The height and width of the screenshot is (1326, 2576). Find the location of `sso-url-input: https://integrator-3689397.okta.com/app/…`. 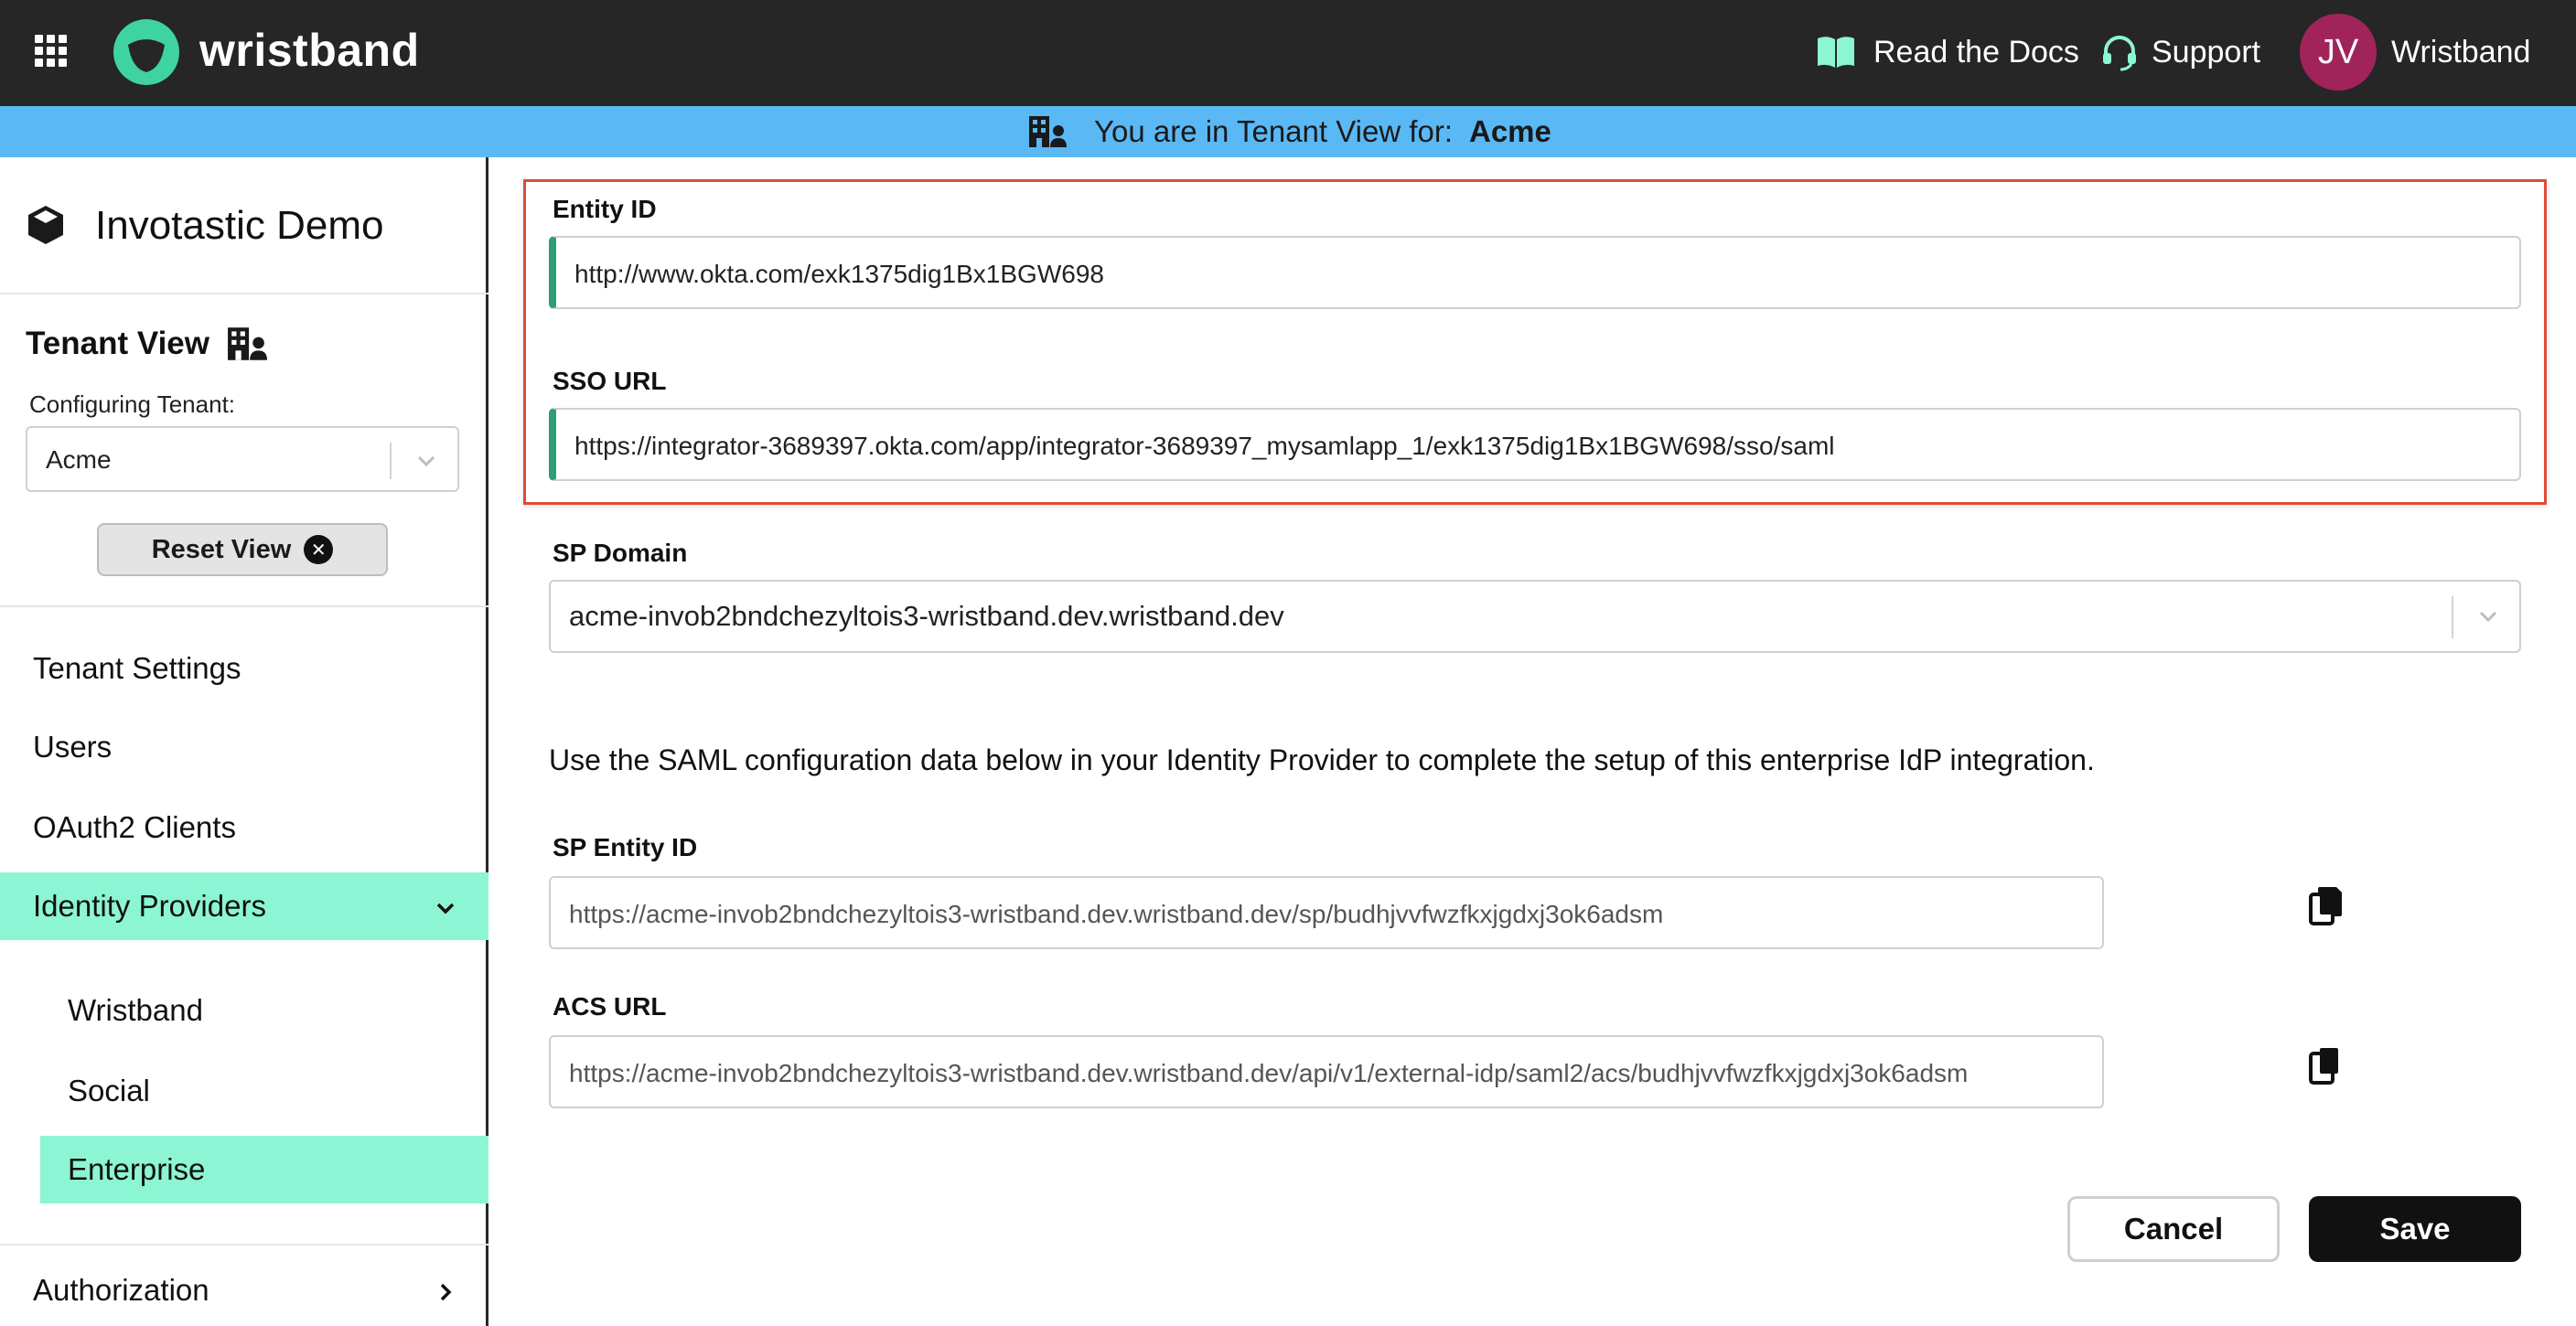

sso-url-input: https://integrator-3689397.okta.com/app/… is located at coordinates (1535, 444).